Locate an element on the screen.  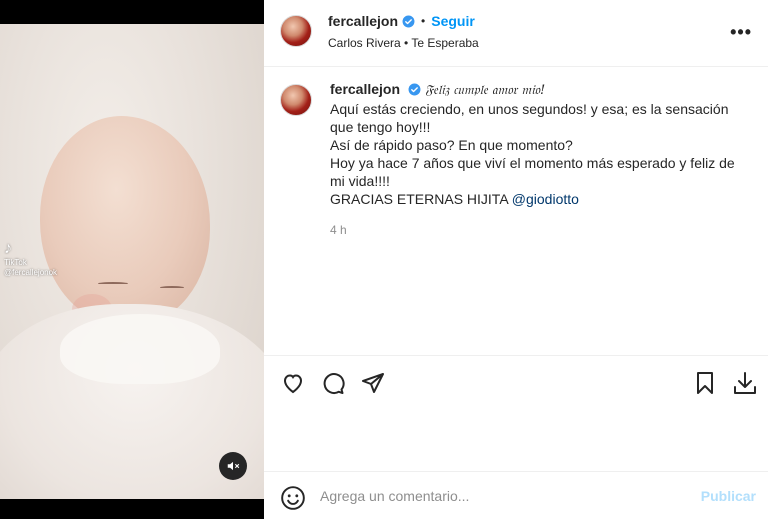
tiktok-icon: ♪ is located at coordinates (8, 248).